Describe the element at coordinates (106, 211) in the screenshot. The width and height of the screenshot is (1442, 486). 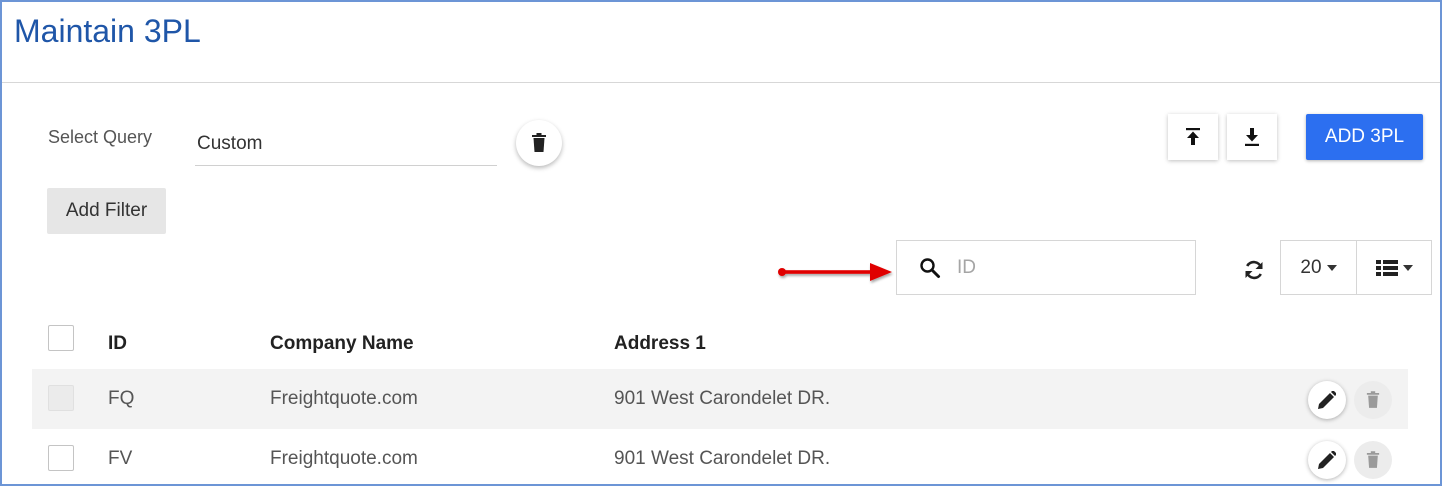
I see `add-filter-button: Add Filter` at that location.